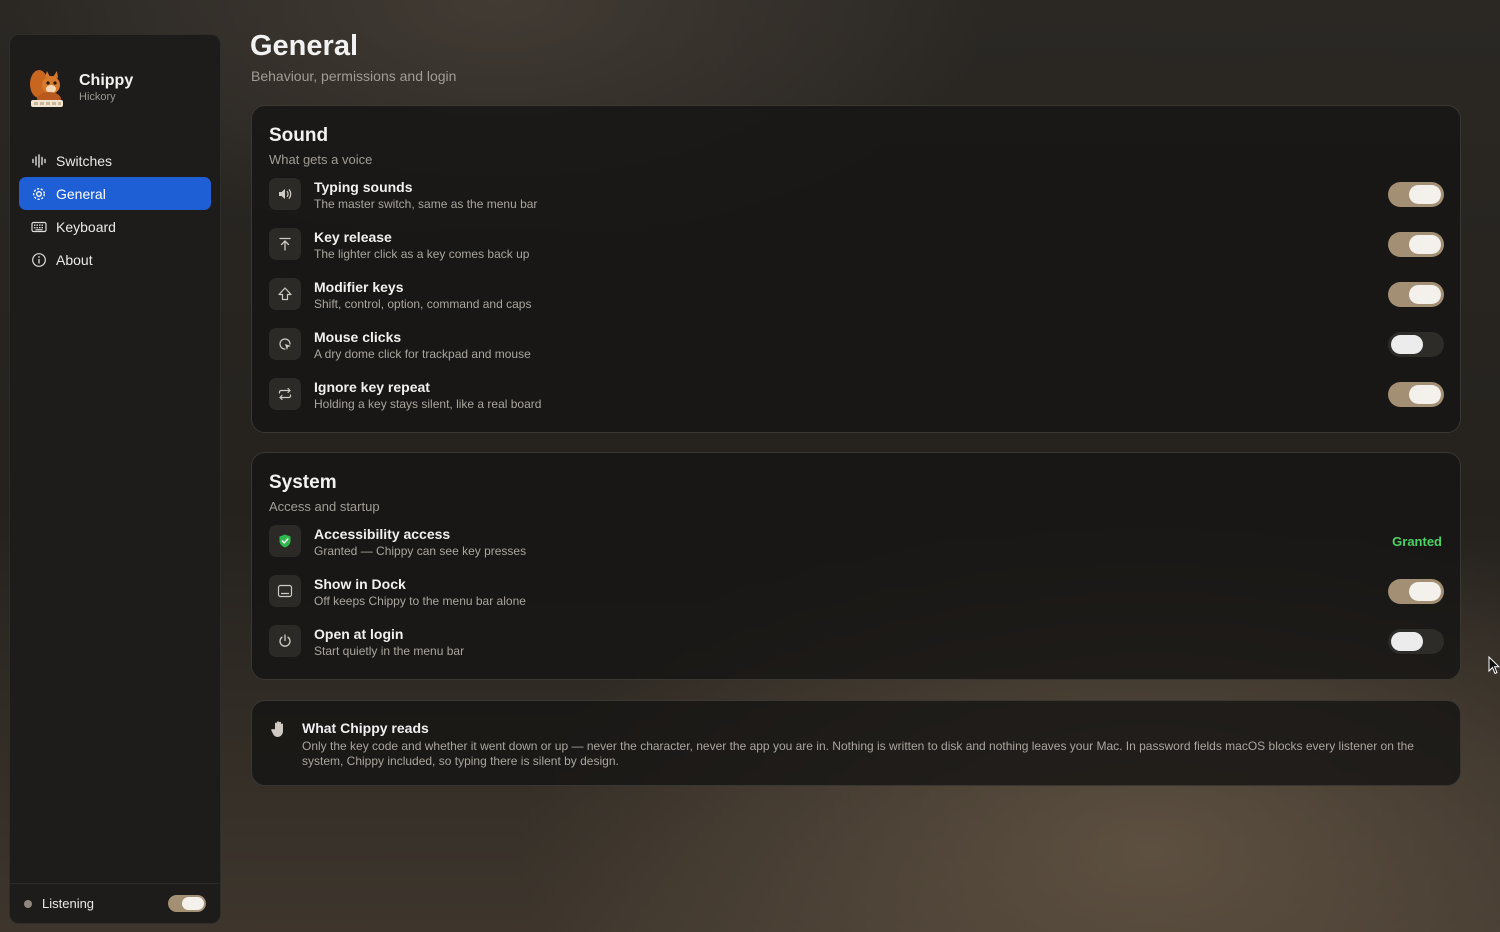 This screenshot has height=932, width=1500. Describe the element at coordinates (46, 88) in the screenshot. I see `squirrel-logo-icon` at that location.